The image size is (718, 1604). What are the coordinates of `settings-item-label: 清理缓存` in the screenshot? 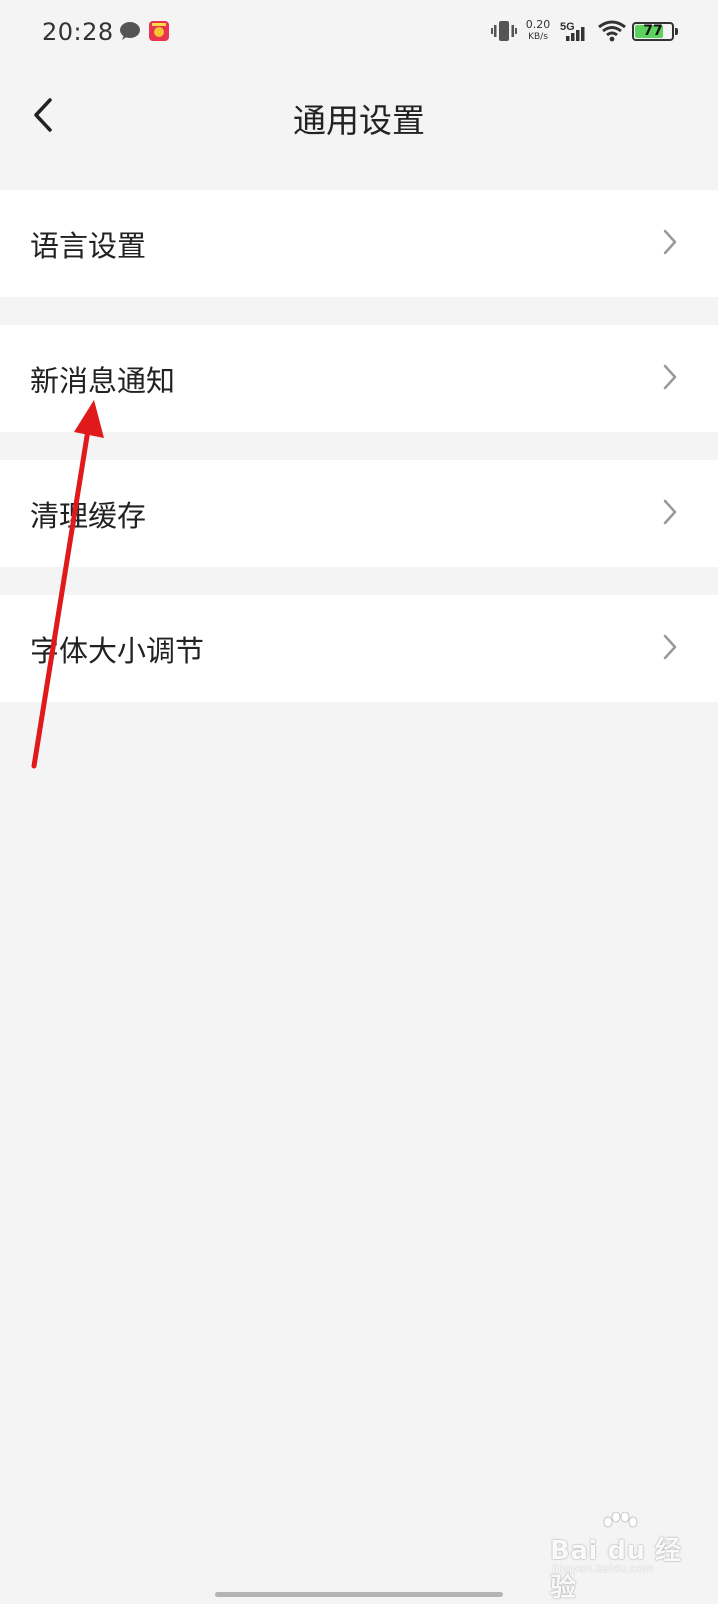 It's located at (88, 516).